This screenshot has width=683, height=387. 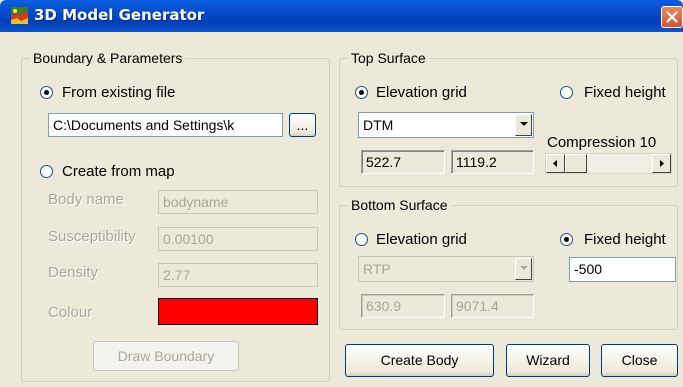 What do you see at coordinates (92, 236) in the screenshot?
I see `susceptibility-label: Susceptibility` at bounding box center [92, 236].